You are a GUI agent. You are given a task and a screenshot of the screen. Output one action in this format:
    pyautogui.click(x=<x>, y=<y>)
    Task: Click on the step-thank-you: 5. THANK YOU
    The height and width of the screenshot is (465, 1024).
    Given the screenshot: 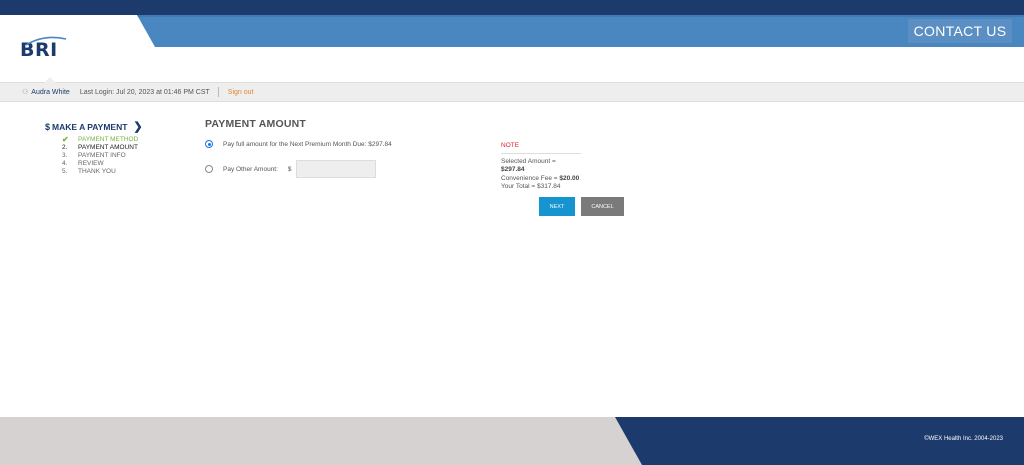 What is the action you would take?
    pyautogui.click(x=100, y=172)
    